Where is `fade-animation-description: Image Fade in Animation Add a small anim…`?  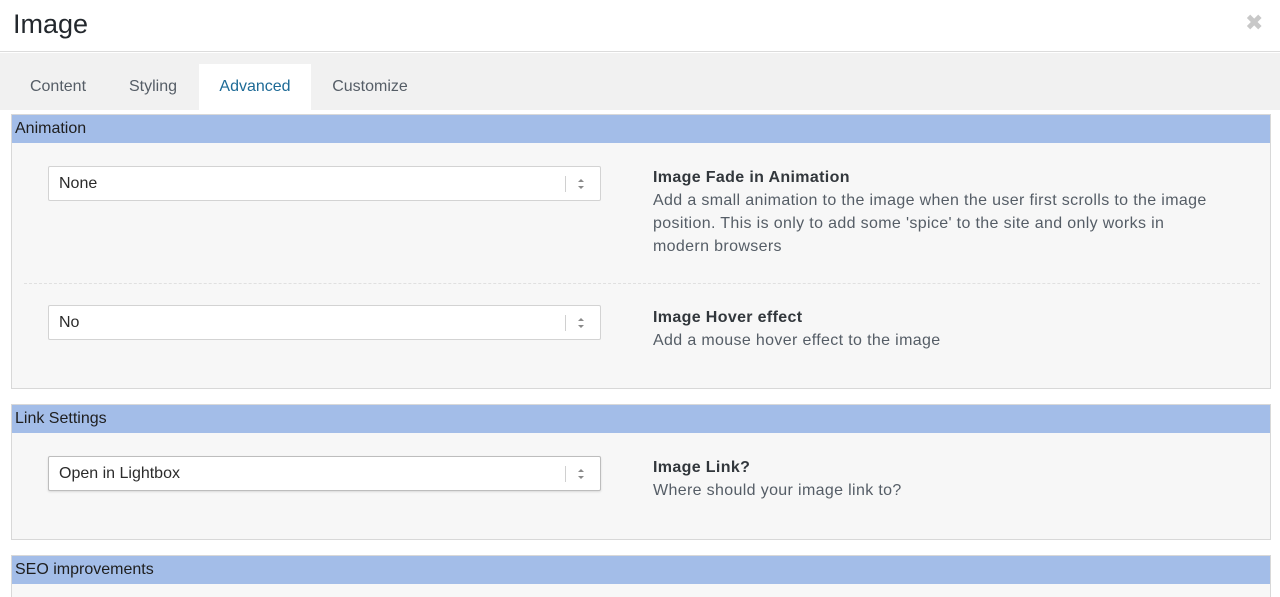
fade-animation-description: Image Fade in Animation Add a small anim… is located at coordinates (938, 212).